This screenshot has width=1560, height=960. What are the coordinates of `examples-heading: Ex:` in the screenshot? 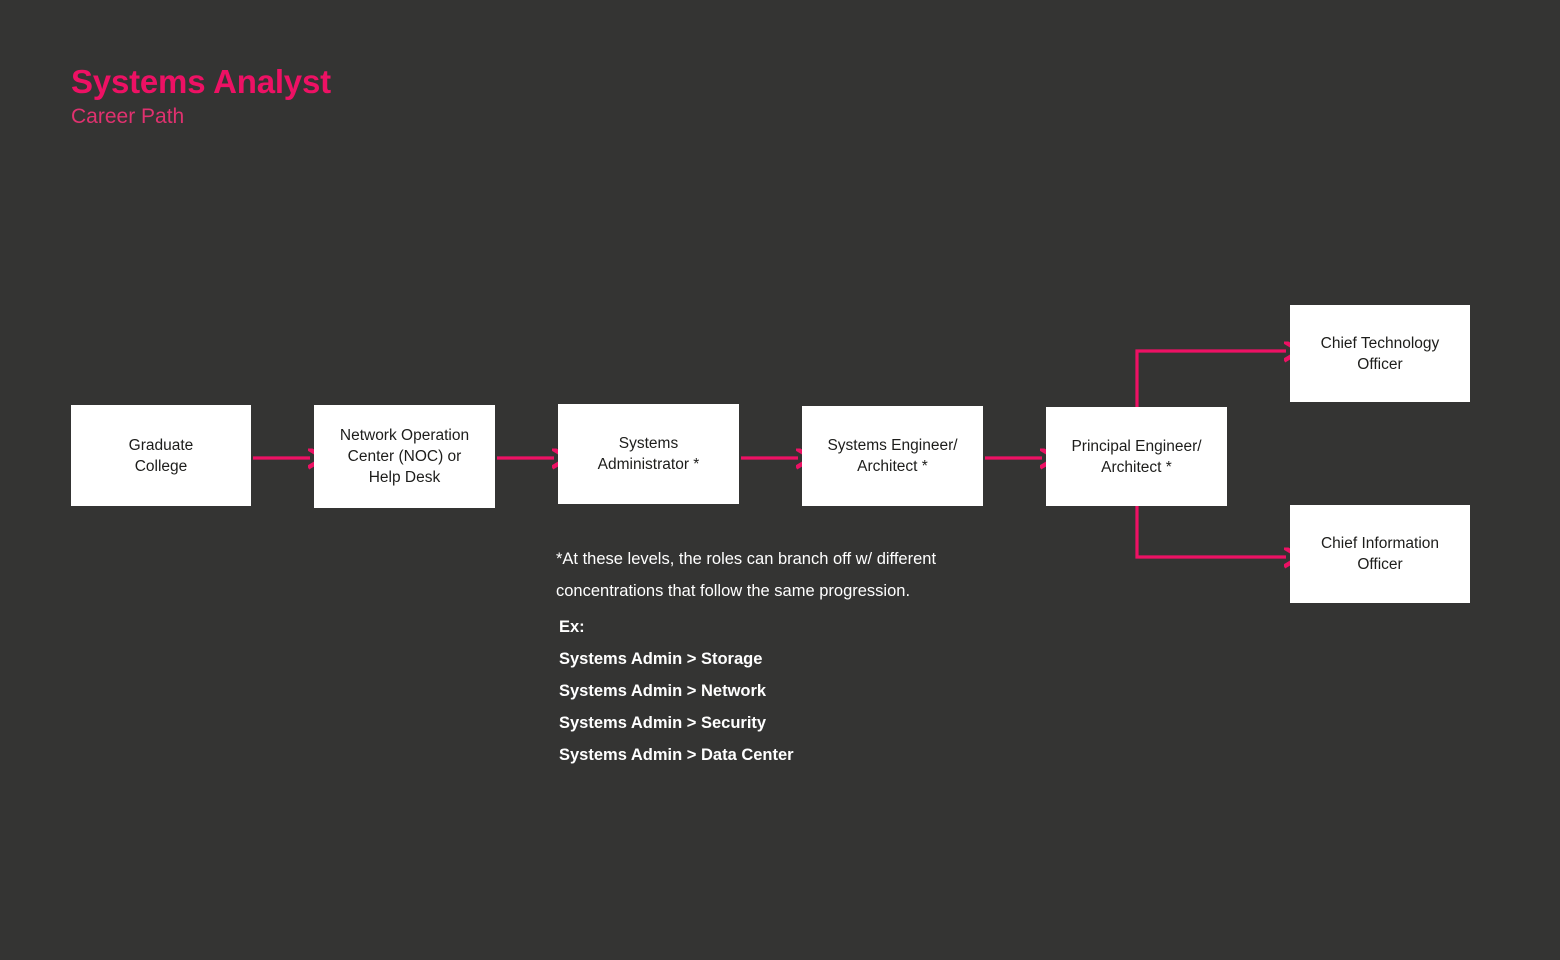 It's located at (572, 627).